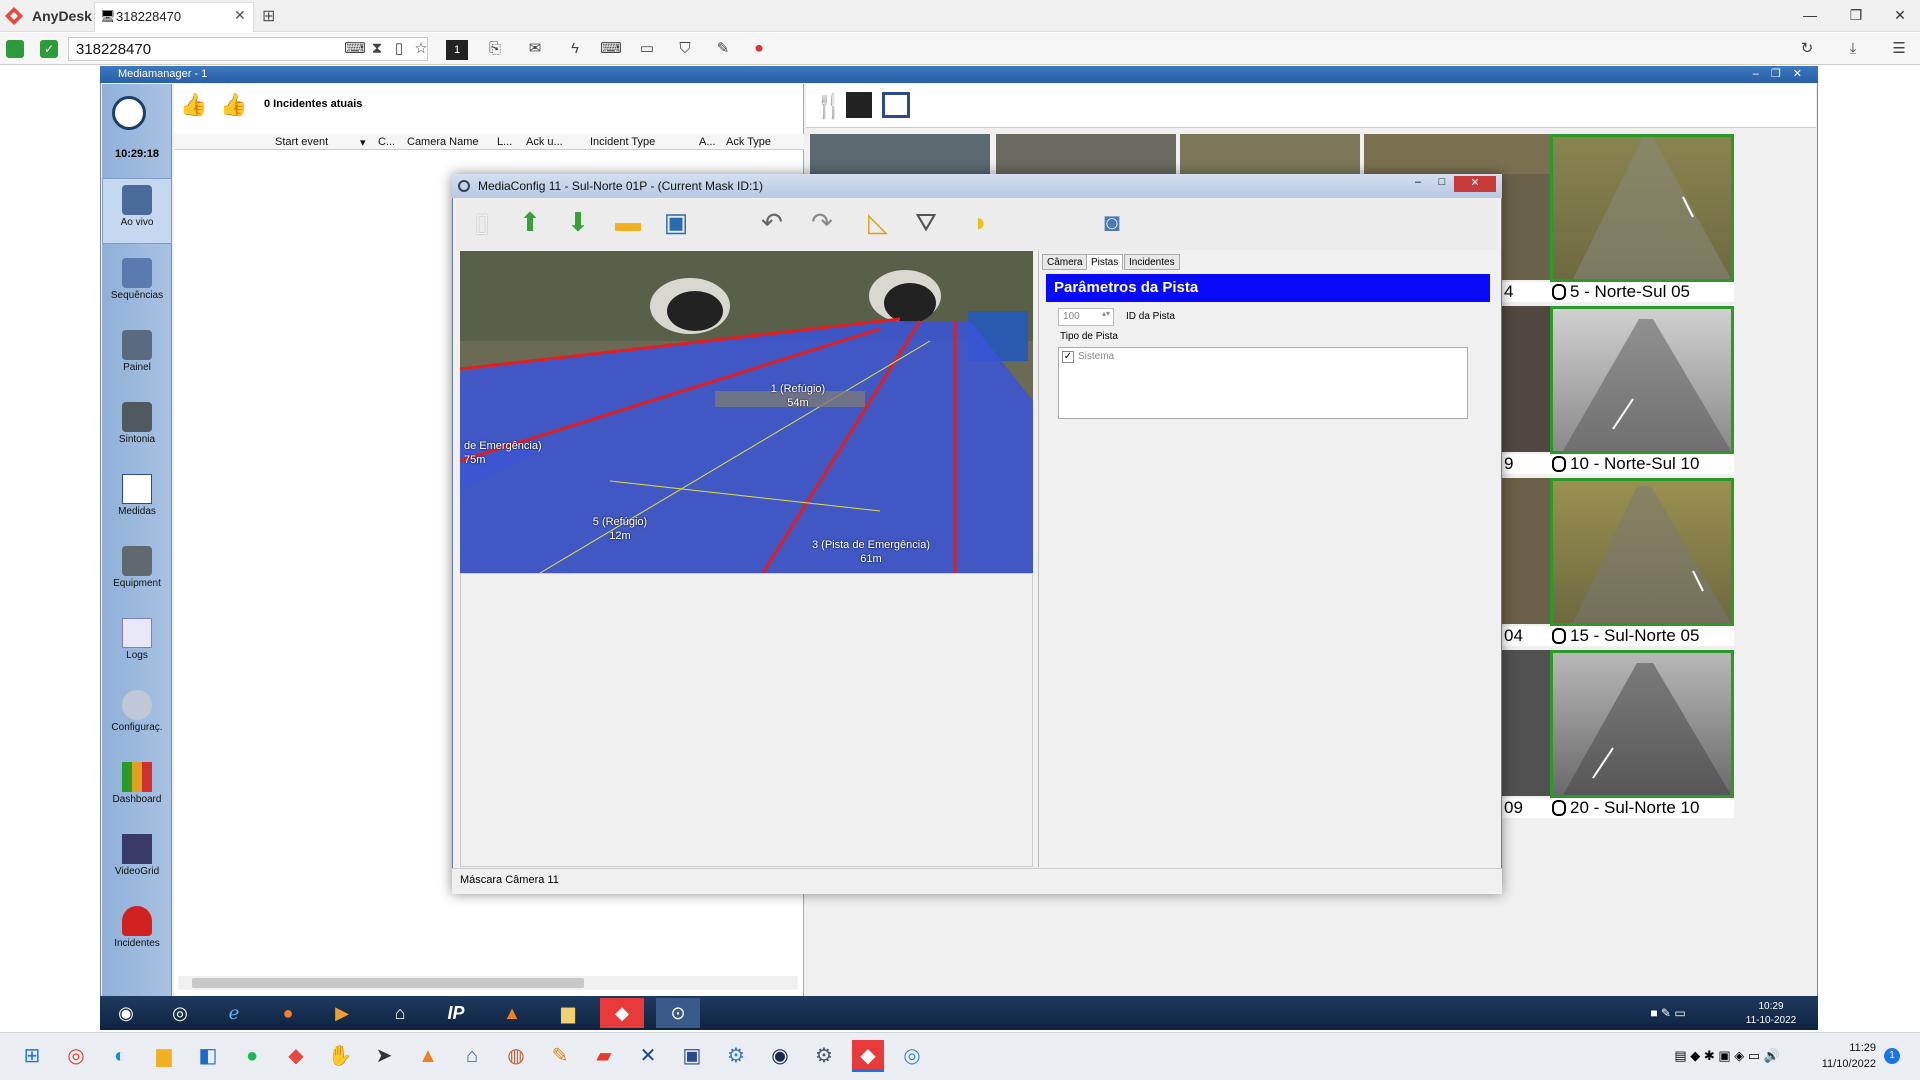 This screenshot has height=1080, width=1920. I want to click on tab-camera: Câmera, so click(1065, 262).